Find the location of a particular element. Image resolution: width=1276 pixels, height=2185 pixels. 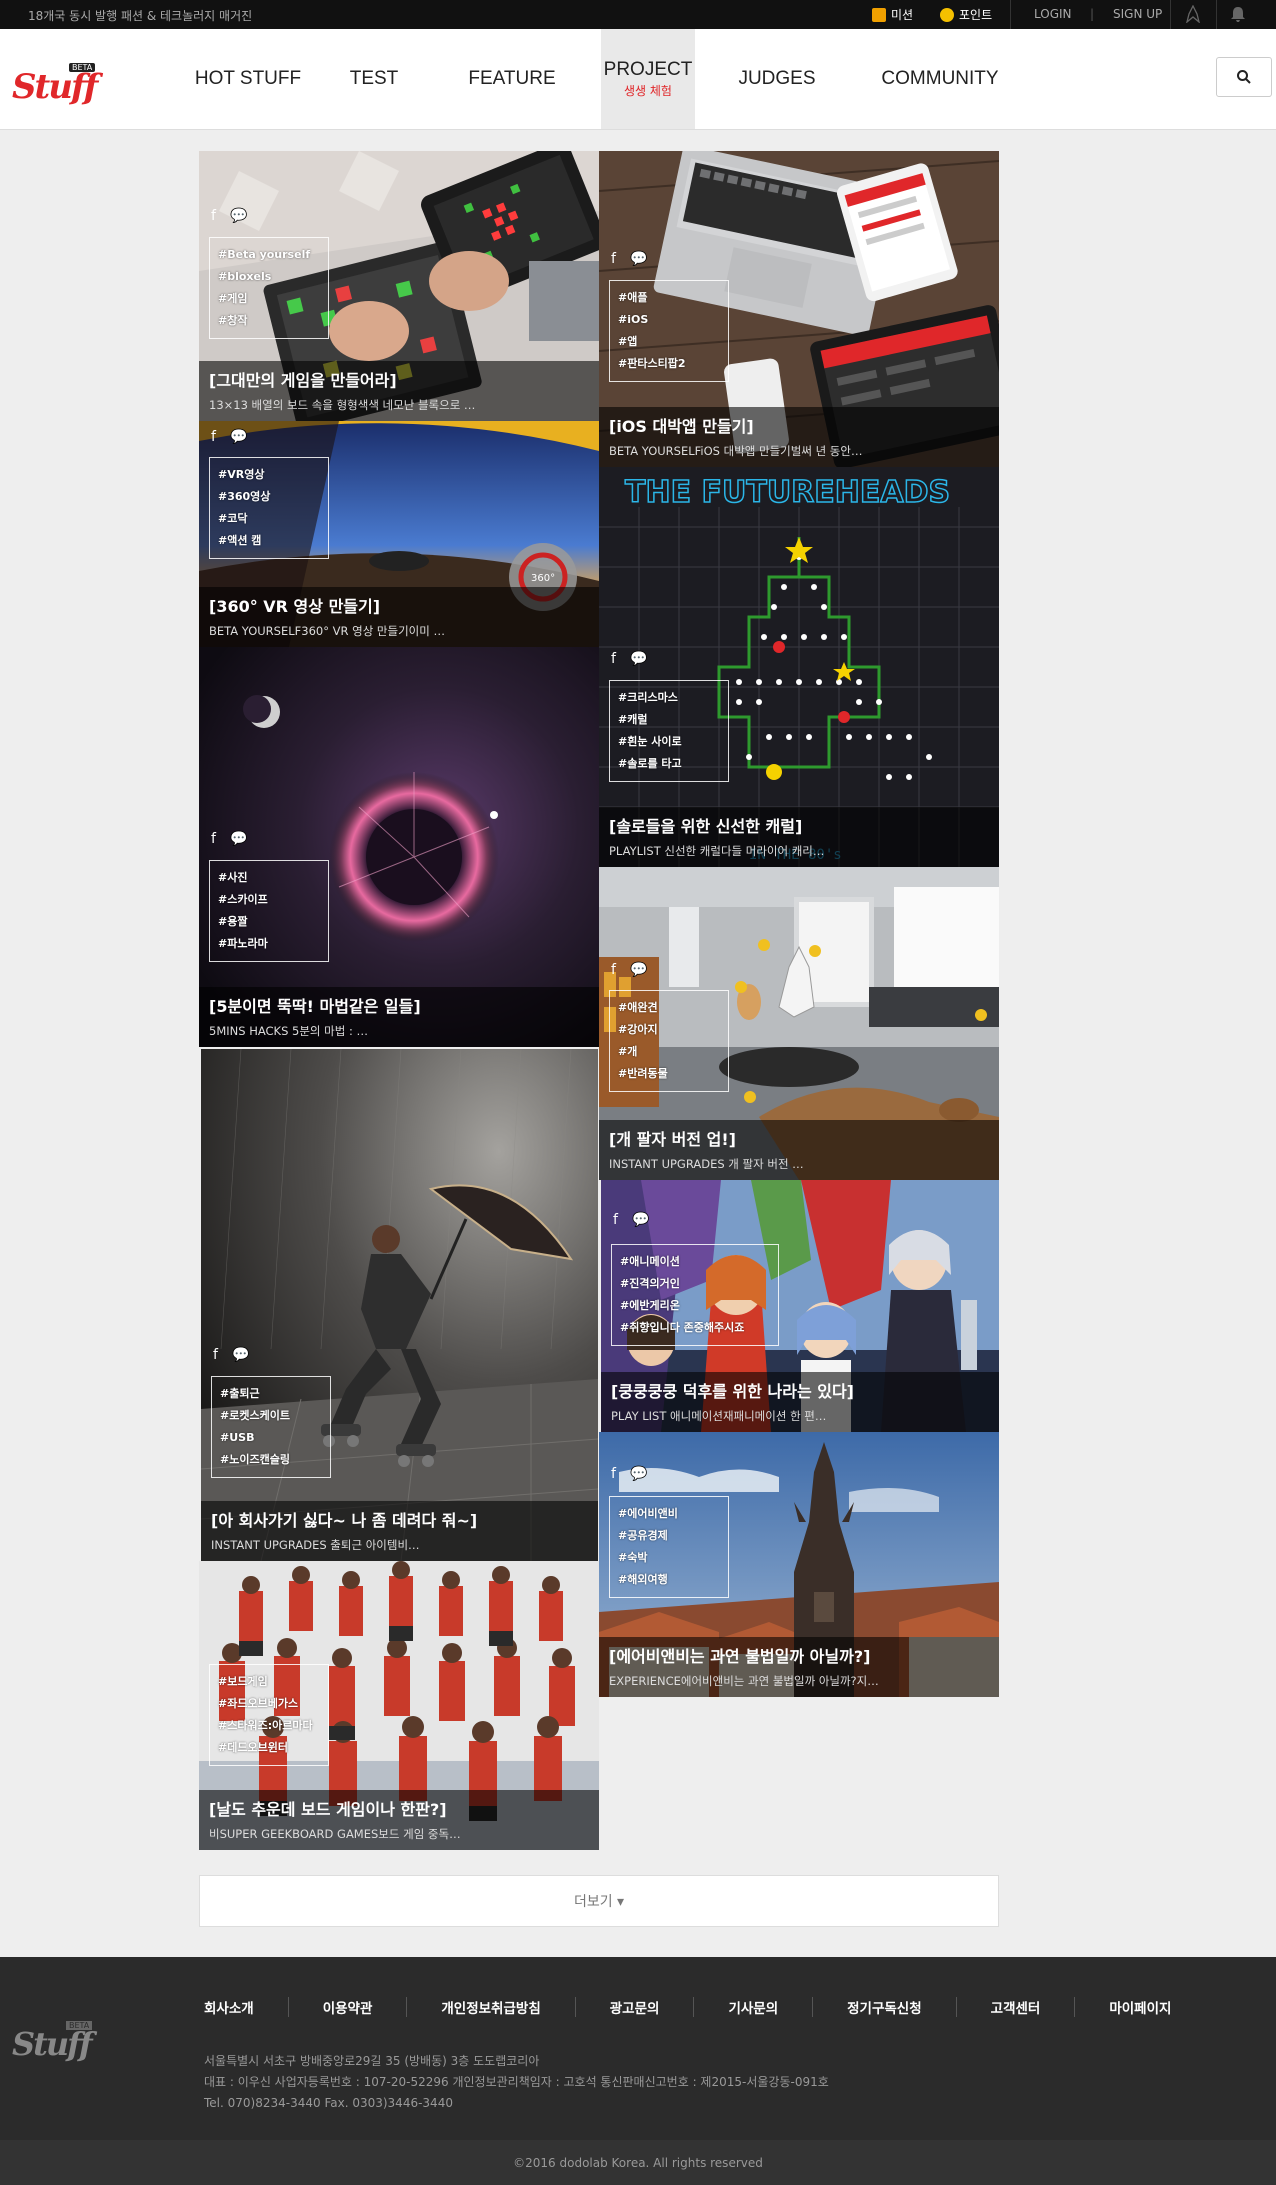

card-title: [그대만의 게임을 만들어라] is located at coordinates (399, 379).